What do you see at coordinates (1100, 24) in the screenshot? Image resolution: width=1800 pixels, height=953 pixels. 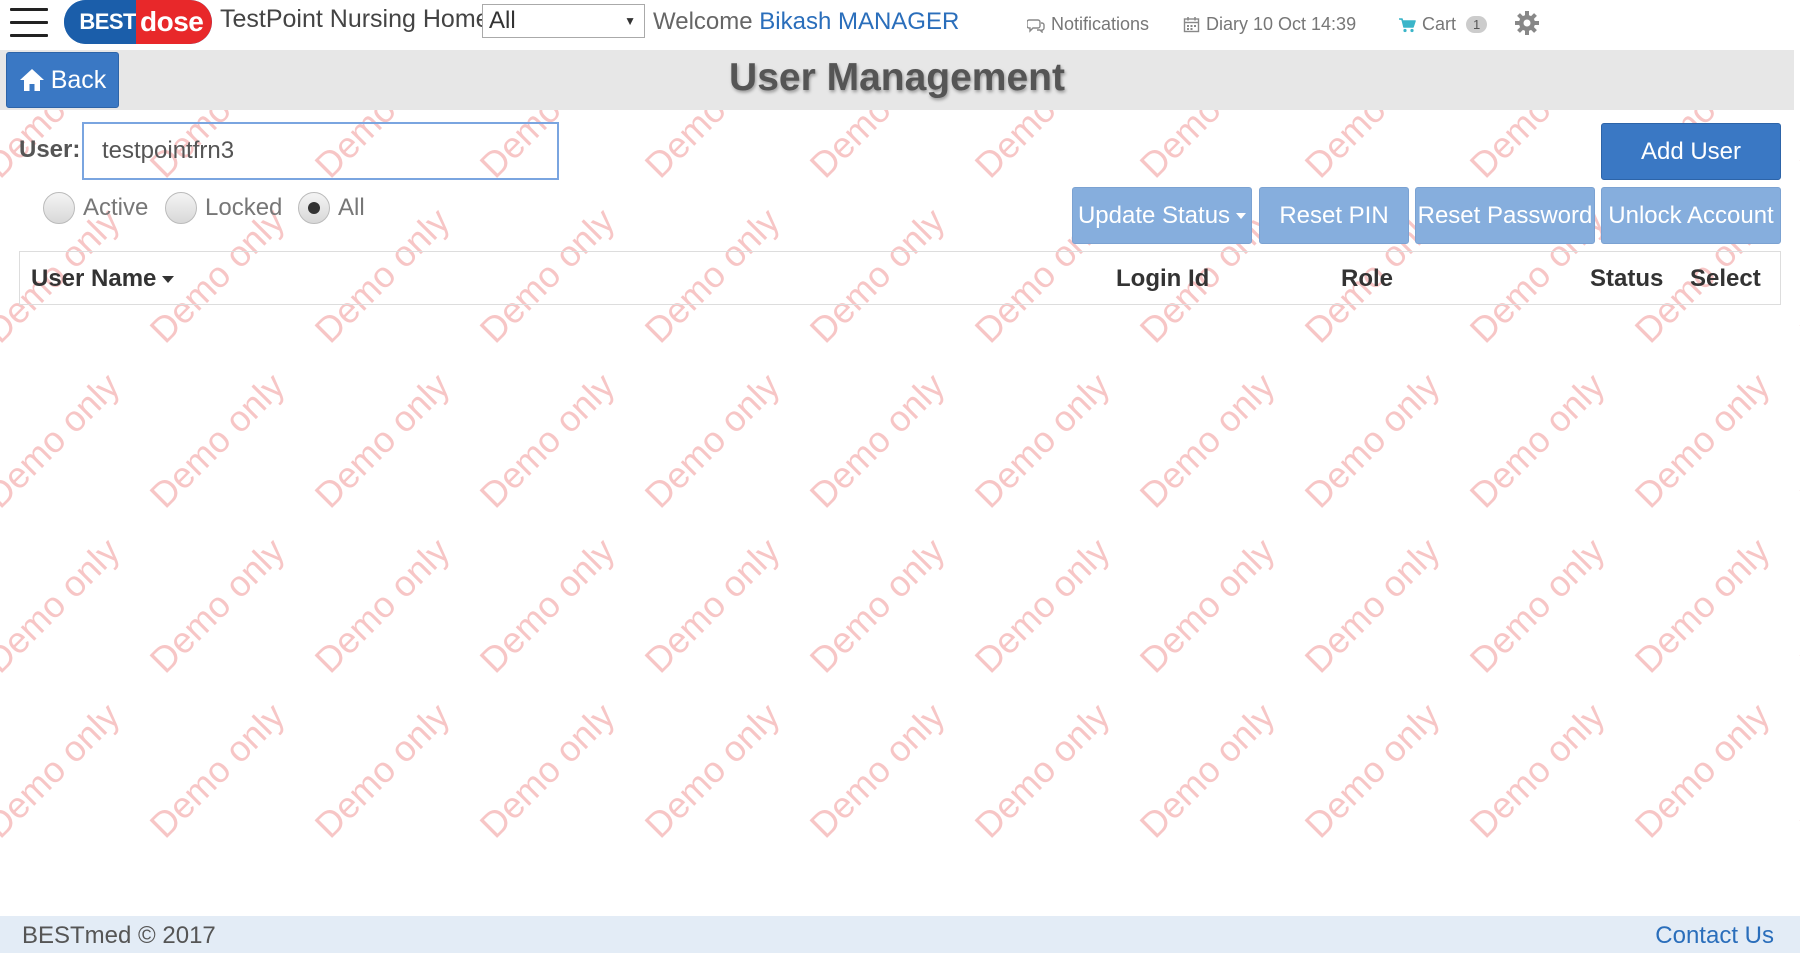 I see `notifications-label: Notifications` at bounding box center [1100, 24].